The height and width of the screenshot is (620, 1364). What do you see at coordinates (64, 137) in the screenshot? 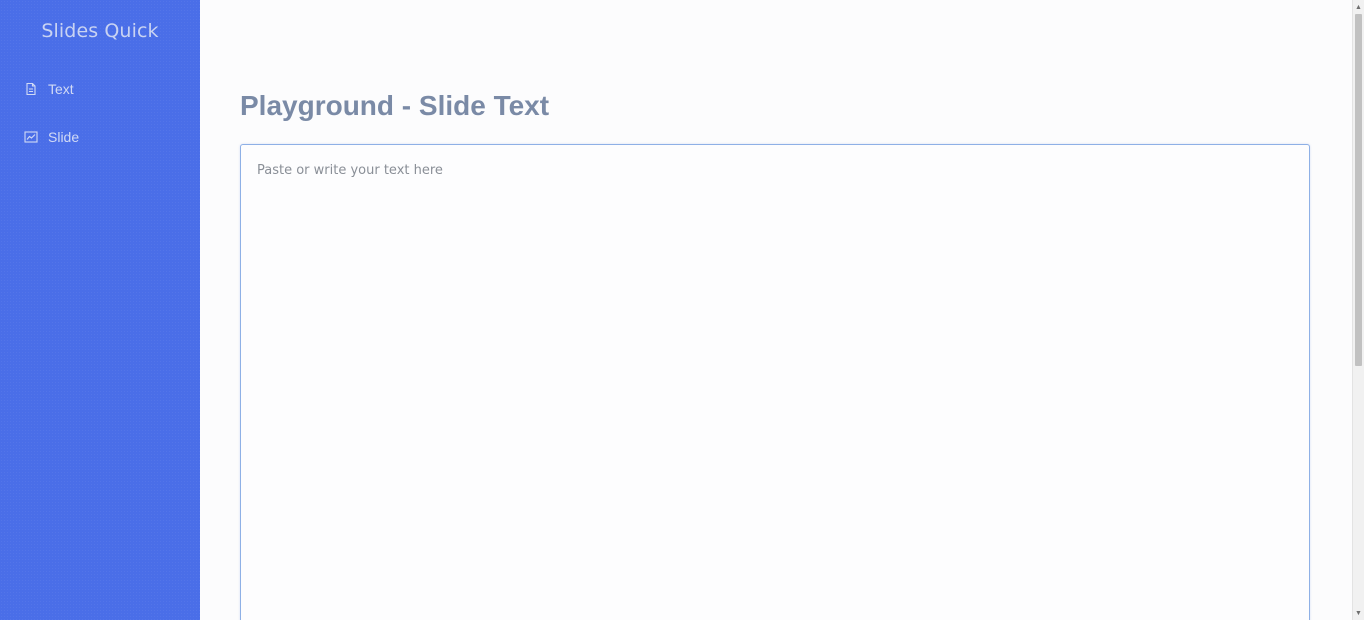
I see `sidebar-item-label: Slide` at bounding box center [64, 137].